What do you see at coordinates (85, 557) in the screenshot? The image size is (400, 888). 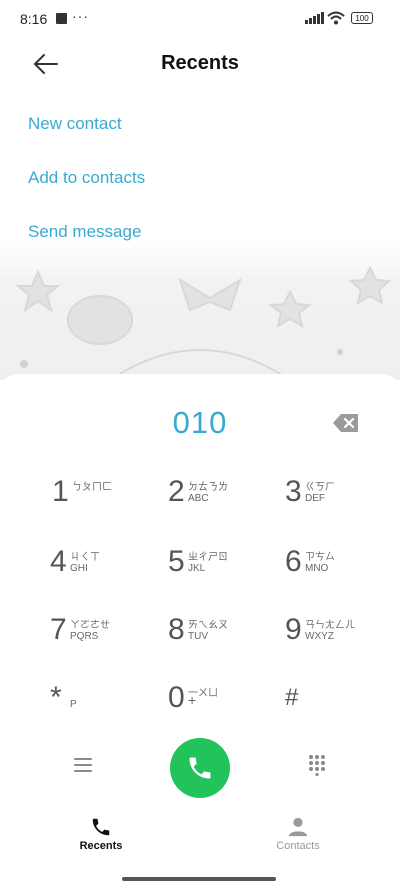 I see `key-zhuyin: ㄐㄑㄒ` at bounding box center [85, 557].